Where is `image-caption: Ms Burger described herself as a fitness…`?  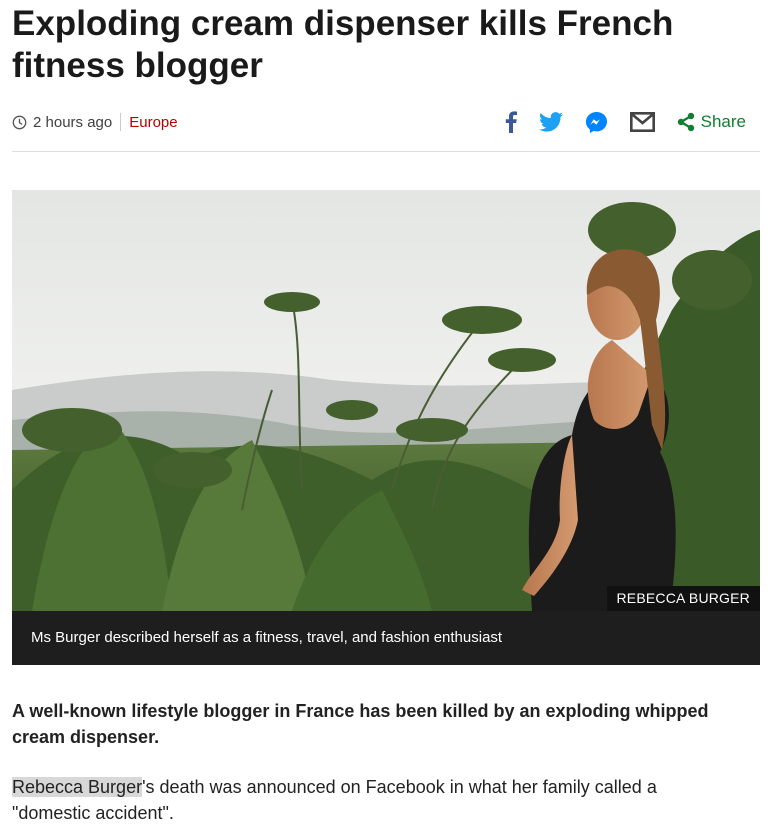 image-caption: Ms Burger described herself as a fitness… is located at coordinates (386, 638).